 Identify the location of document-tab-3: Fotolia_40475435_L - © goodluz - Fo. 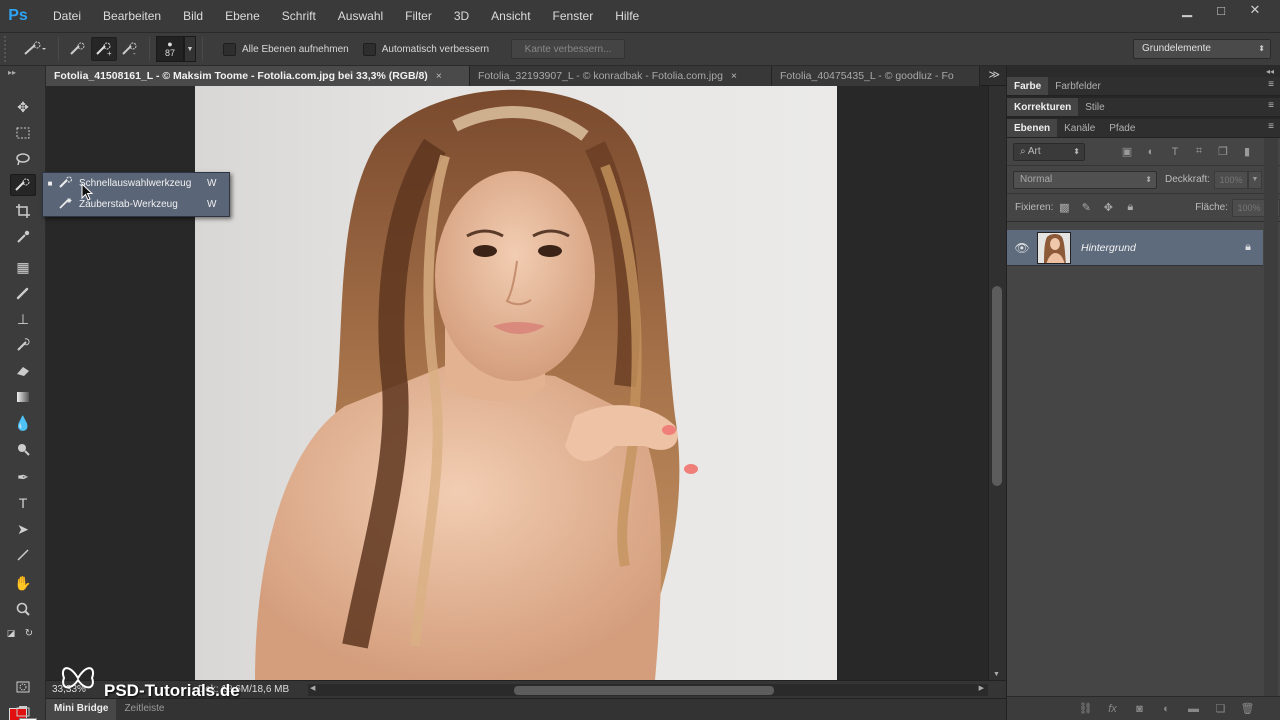
(876, 76).